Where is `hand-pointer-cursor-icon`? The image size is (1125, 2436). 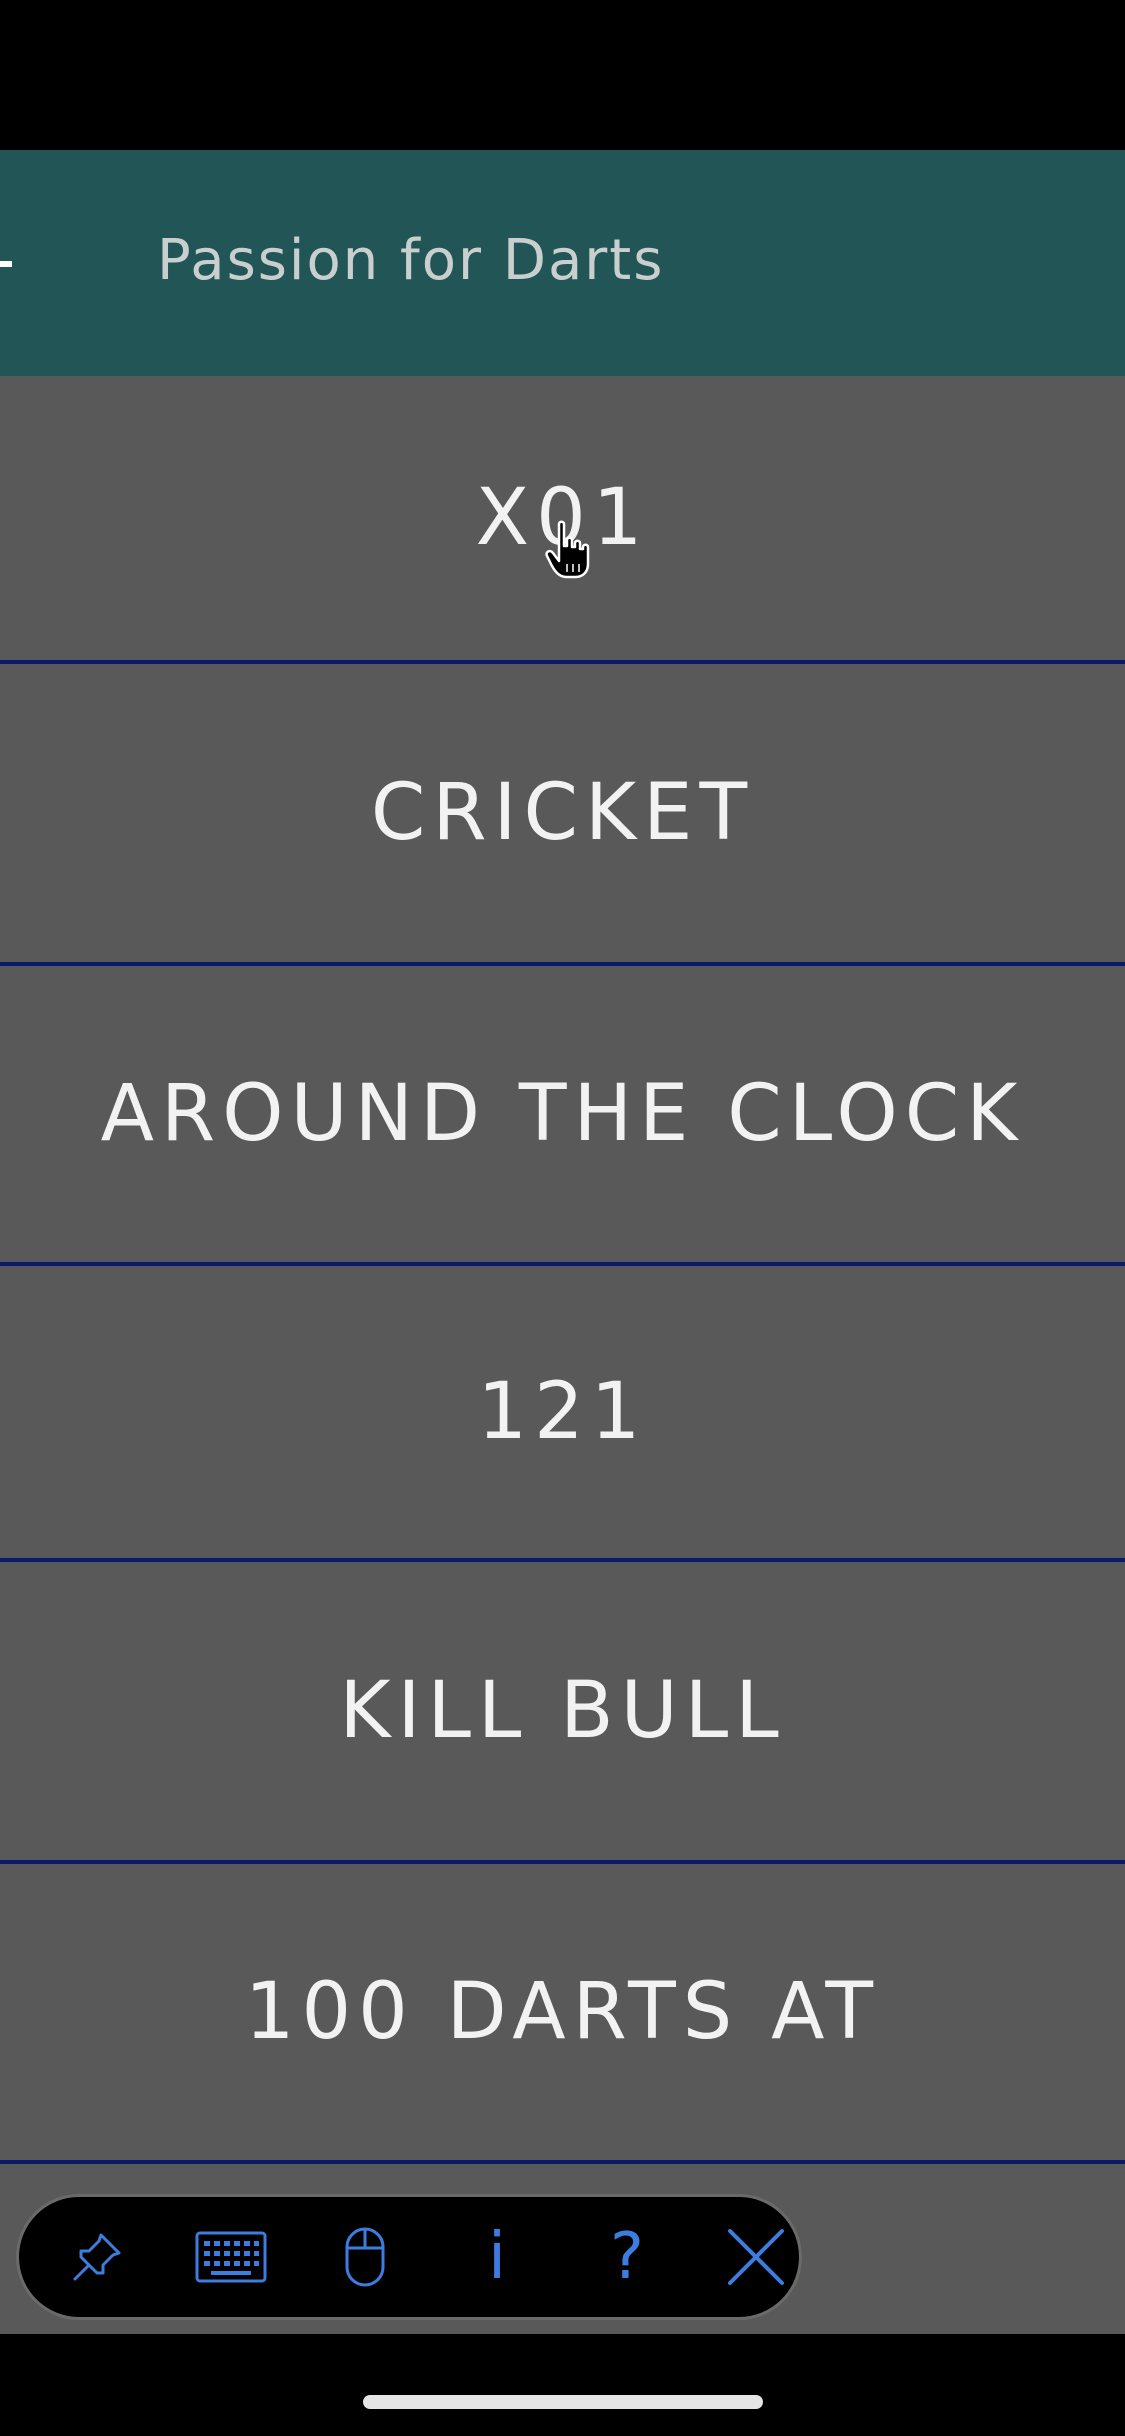 hand-pointer-cursor-icon is located at coordinates (567, 549).